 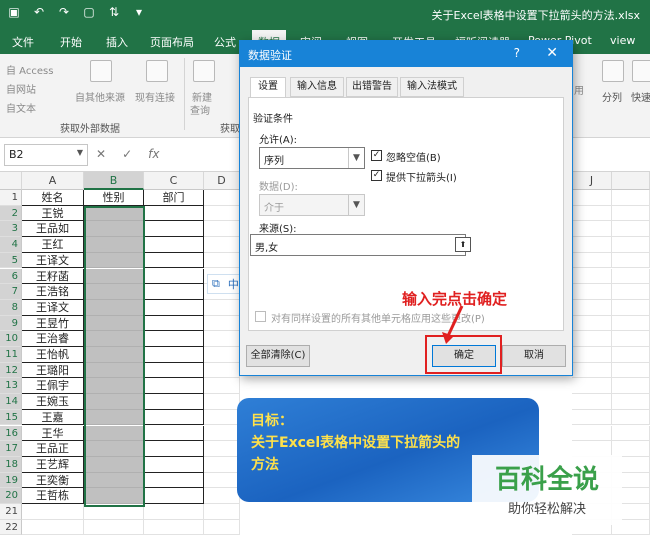 What do you see at coordinates (39, 12) in the screenshot?
I see `undo-icon: ↶` at bounding box center [39, 12].